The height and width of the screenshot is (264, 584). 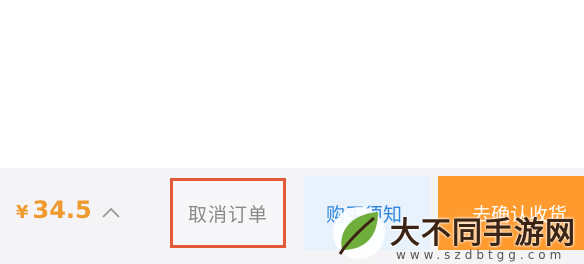 I want to click on price-amount: 34.5, so click(x=62, y=210).